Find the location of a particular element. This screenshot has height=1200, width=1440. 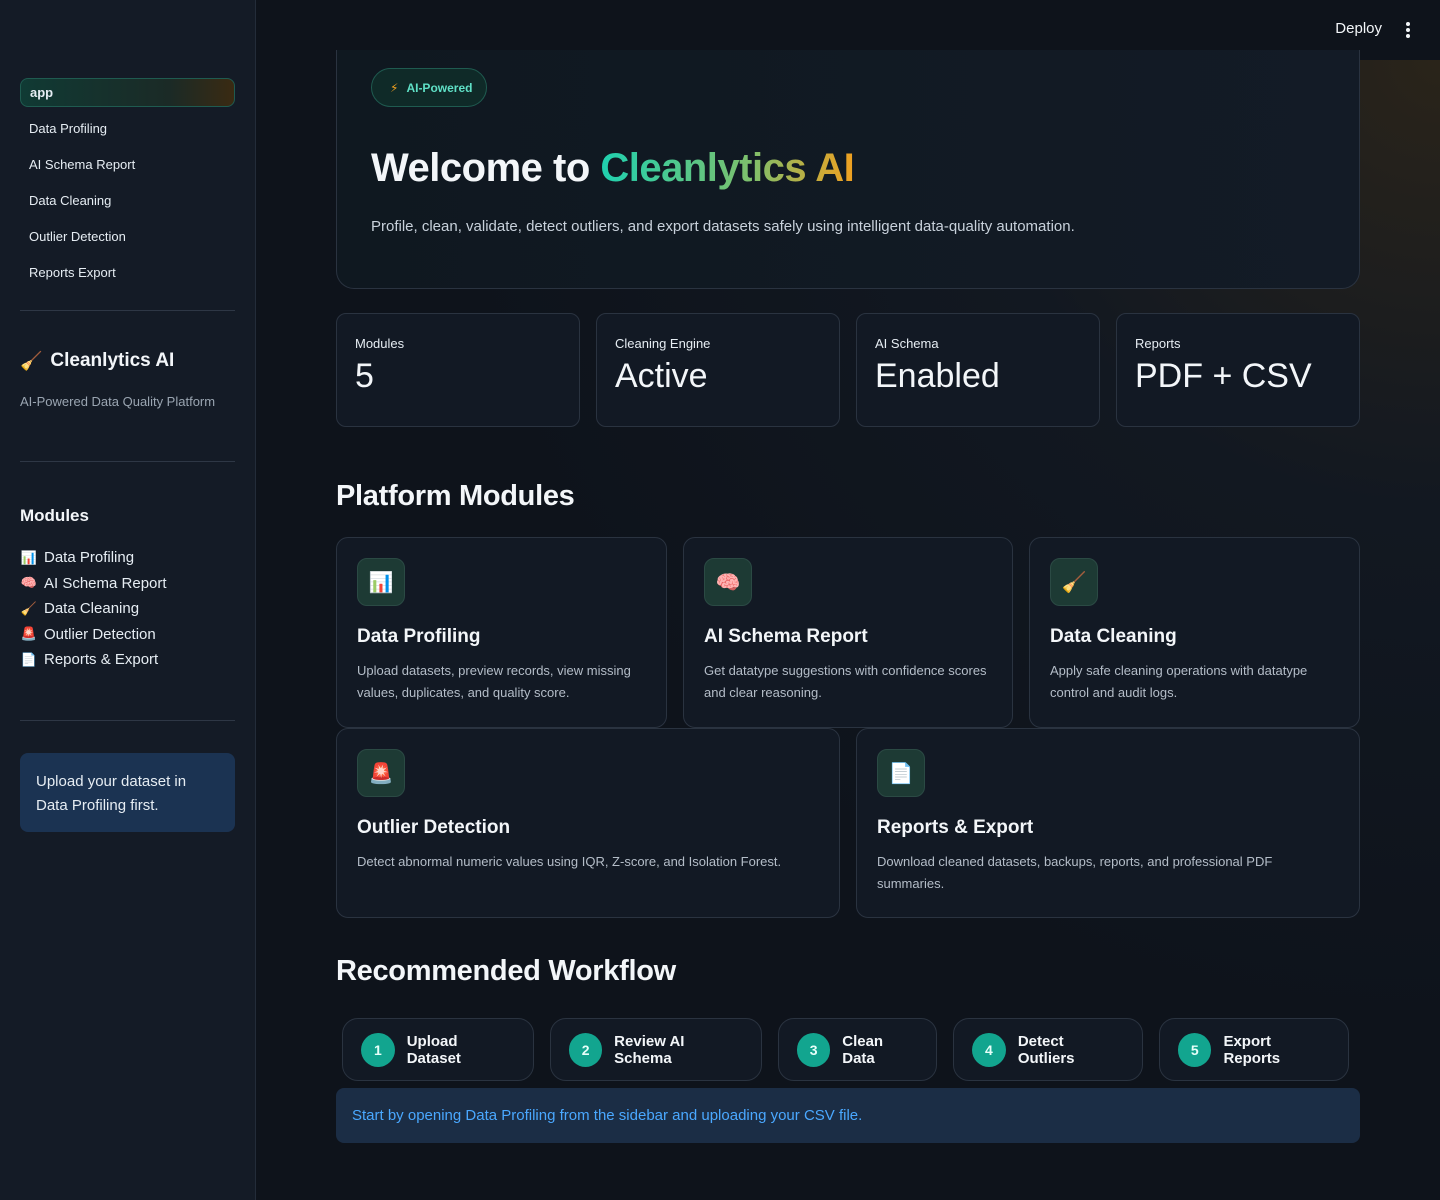

nav-item-data-cleaning: Data Cleaning is located at coordinates (127, 201).